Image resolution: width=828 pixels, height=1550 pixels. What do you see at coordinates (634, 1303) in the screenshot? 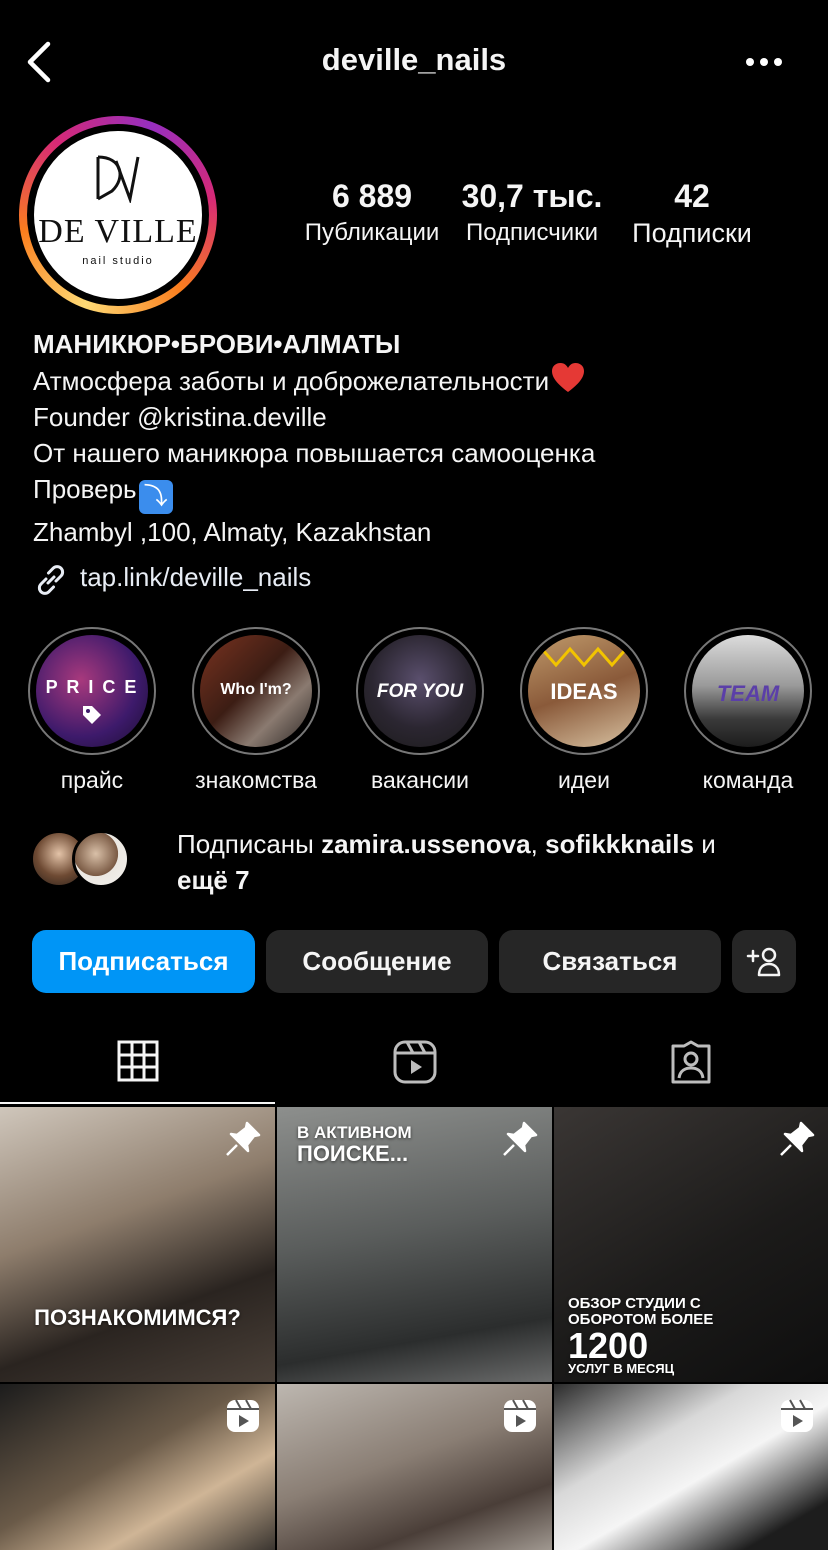
I see `post-caption: ОБЗОР СТУДИИ С` at bounding box center [634, 1303].